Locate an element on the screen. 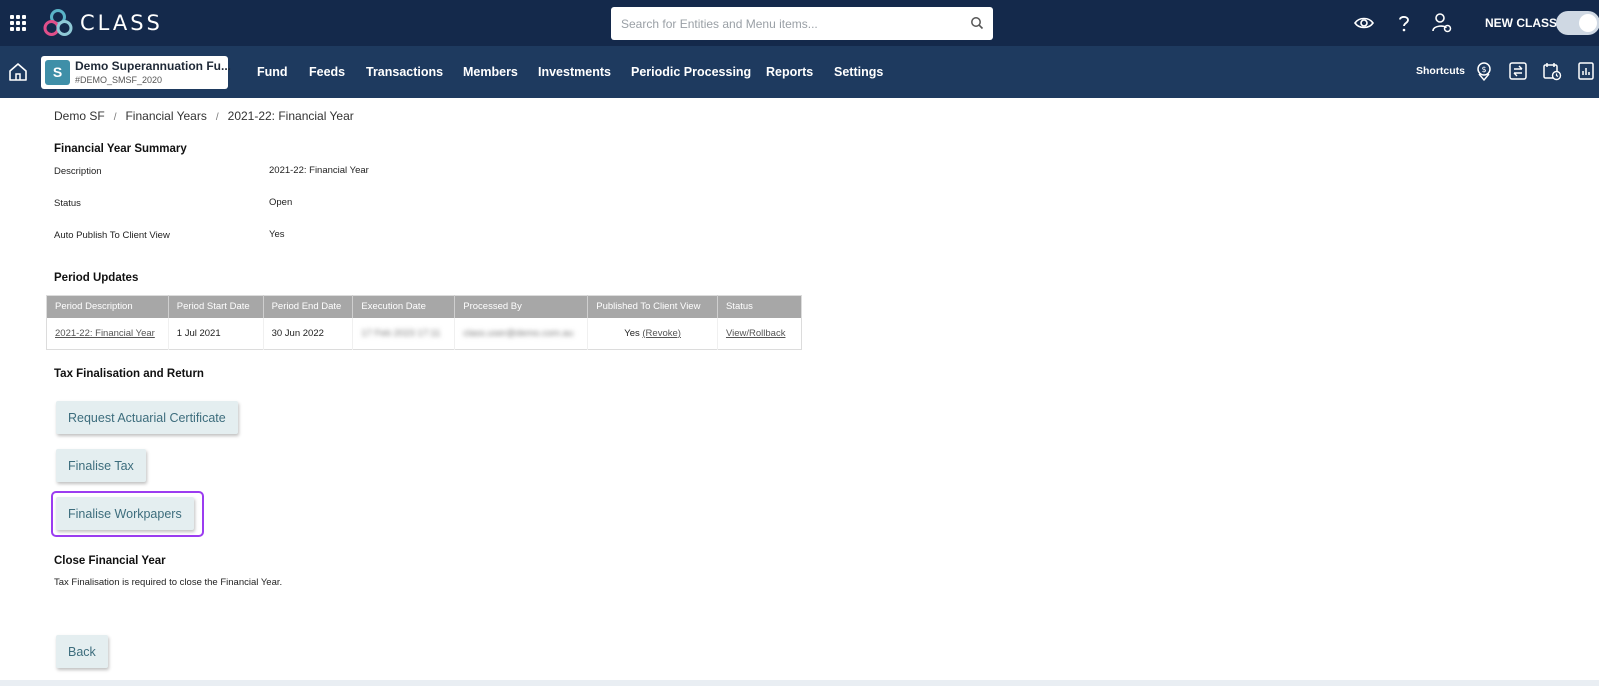 This screenshot has width=1599, height=686. auto-publish-label: Auto Publish To Client View is located at coordinates (112, 235).